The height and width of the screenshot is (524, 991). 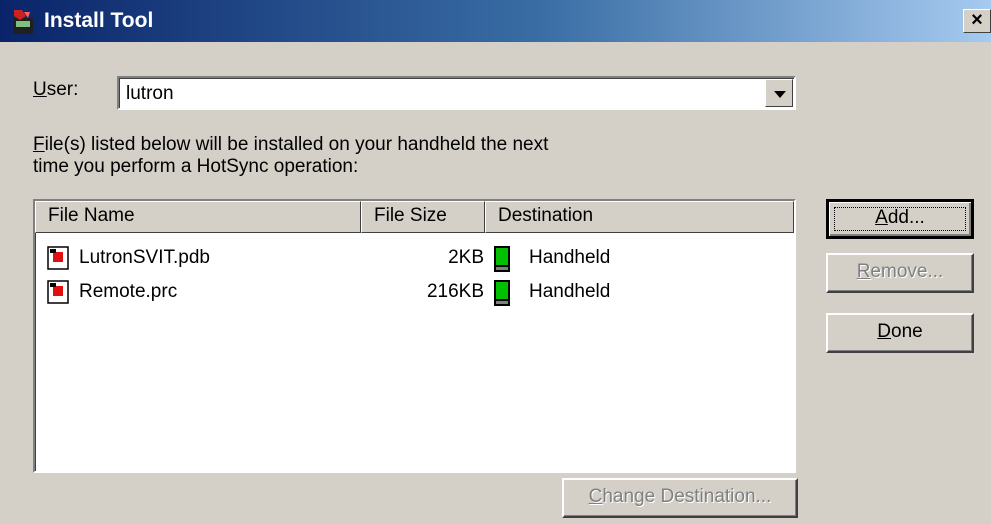 I want to click on file-list-header: File Name File Size Destination, so click(x=414, y=217).